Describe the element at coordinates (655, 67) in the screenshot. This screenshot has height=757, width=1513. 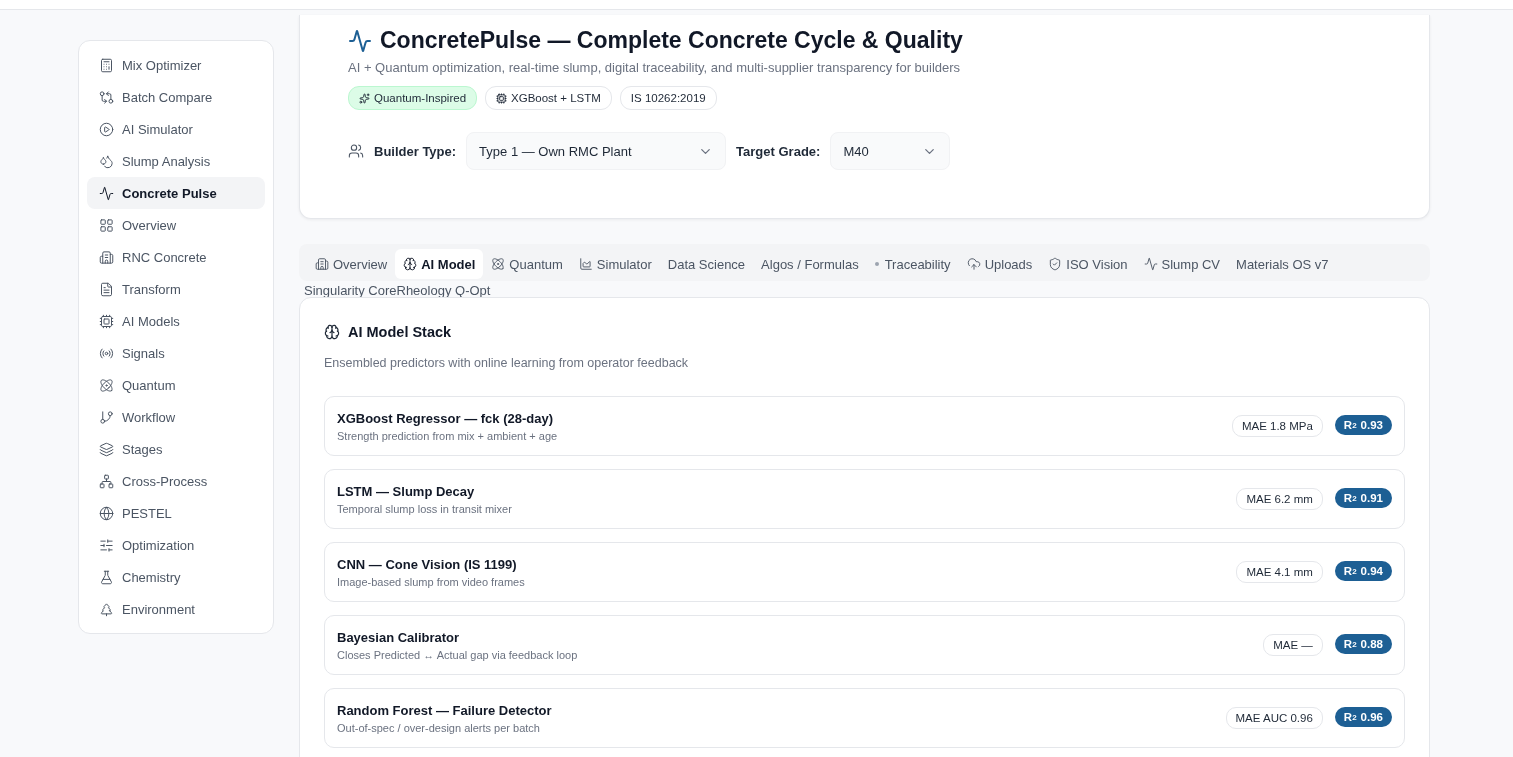
I see `page-subtitle: AI + Quantum optimization, real-time slump, digital traceability, and multi-supplier transparency for builders` at that location.